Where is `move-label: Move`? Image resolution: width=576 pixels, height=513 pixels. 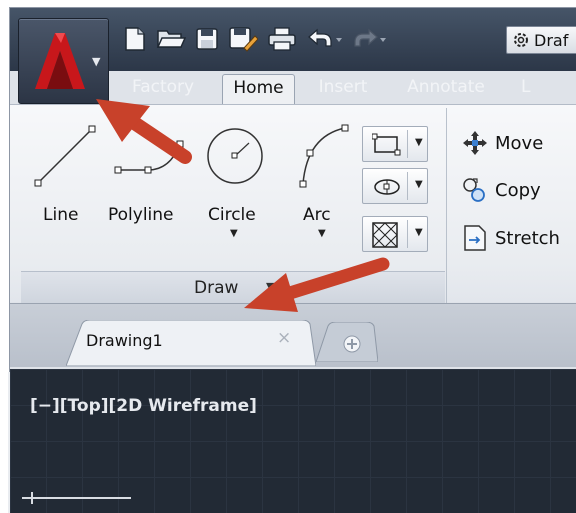 move-label: Move is located at coordinates (519, 143).